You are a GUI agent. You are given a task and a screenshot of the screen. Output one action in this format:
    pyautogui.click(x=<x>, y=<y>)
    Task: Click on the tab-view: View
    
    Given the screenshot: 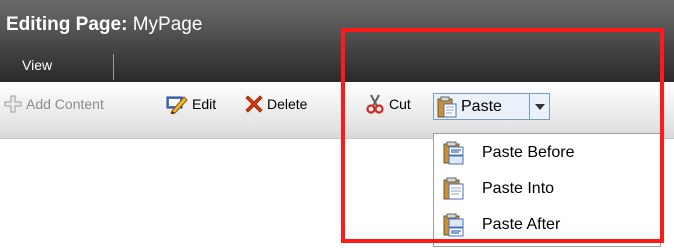 What is the action you would take?
    pyautogui.click(x=37, y=65)
    